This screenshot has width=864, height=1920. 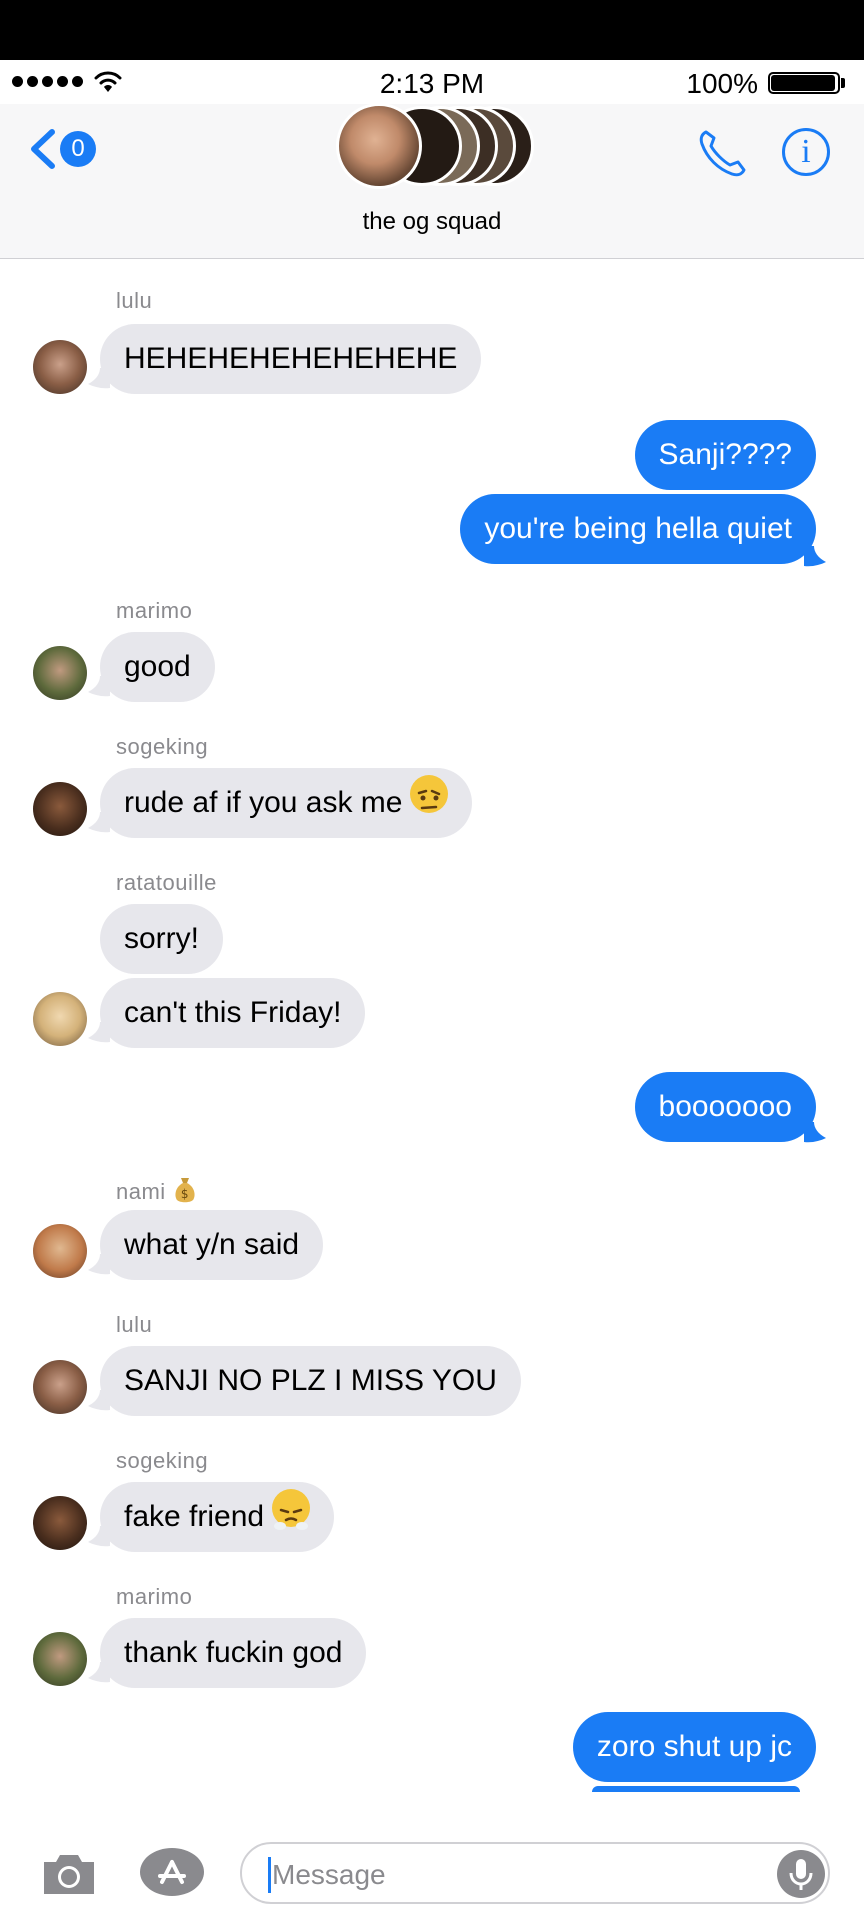 I want to click on group-title: the og squad, so click(x=432, y=222).